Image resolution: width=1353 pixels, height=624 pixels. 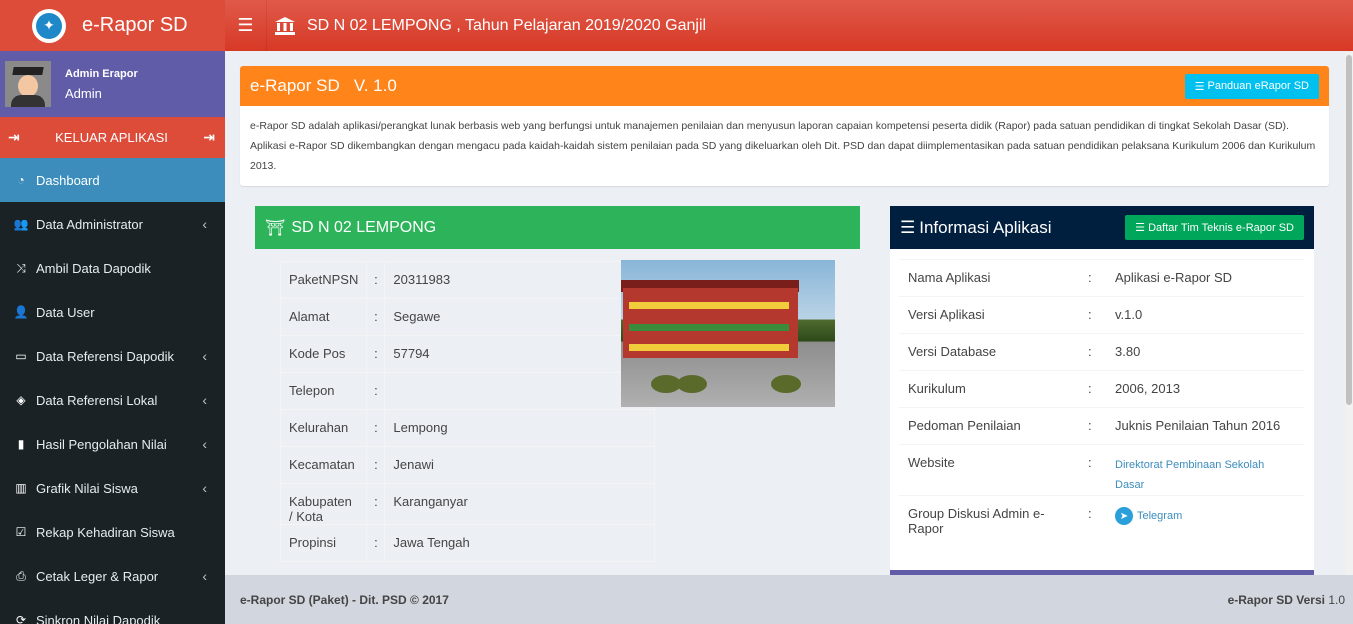 I want to click on guide-button: ☰ Panduan eRapor SD, so click(x=1251, y=86).